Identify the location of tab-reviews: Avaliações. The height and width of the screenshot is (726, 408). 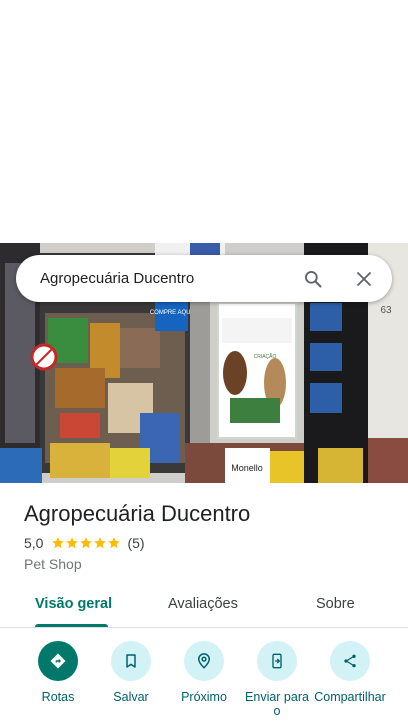
(203, 604).